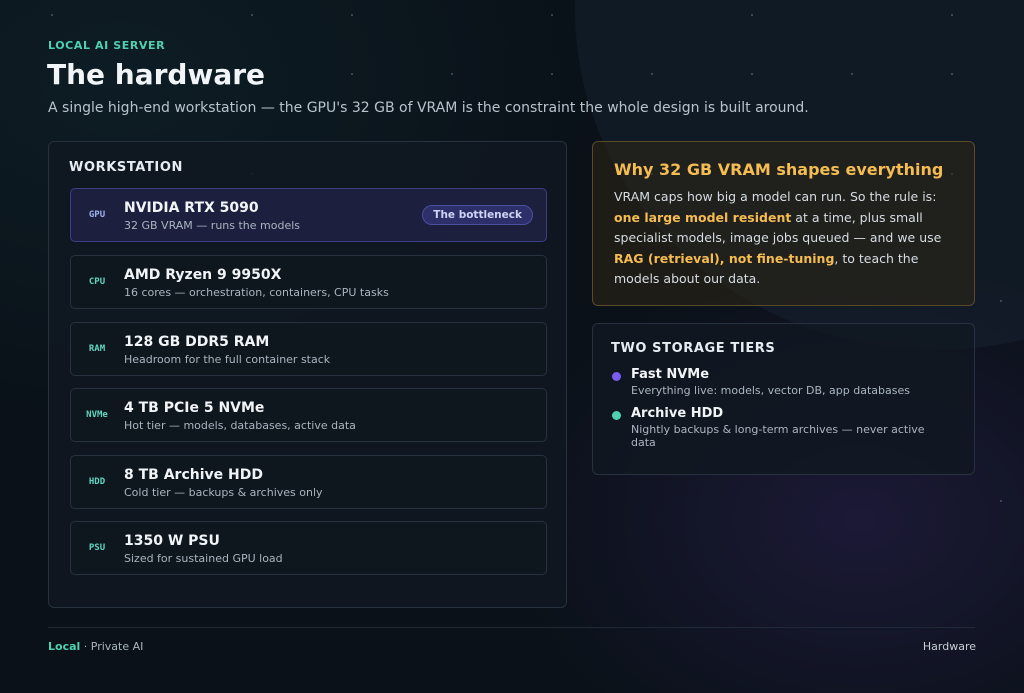  I want to click on hardware-name: NVIDIA RTX 5090, so click(191, 208).